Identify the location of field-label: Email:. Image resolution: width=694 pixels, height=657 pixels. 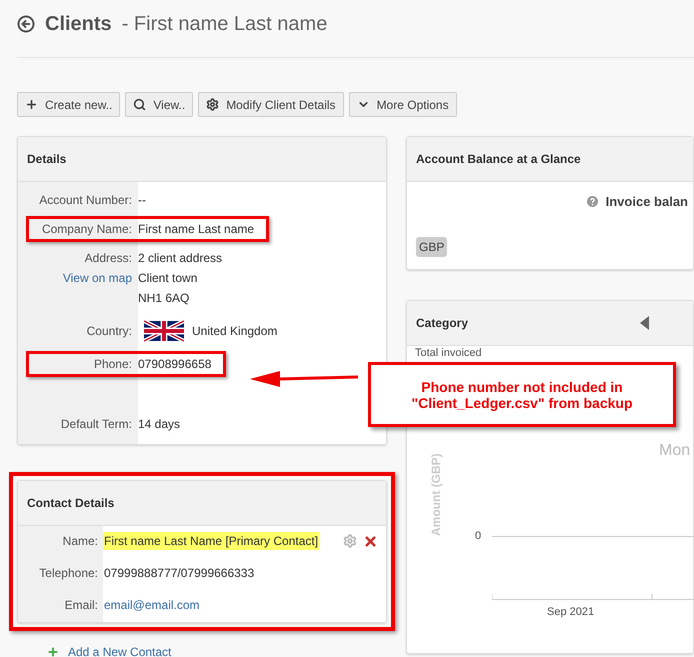
(81, 605).